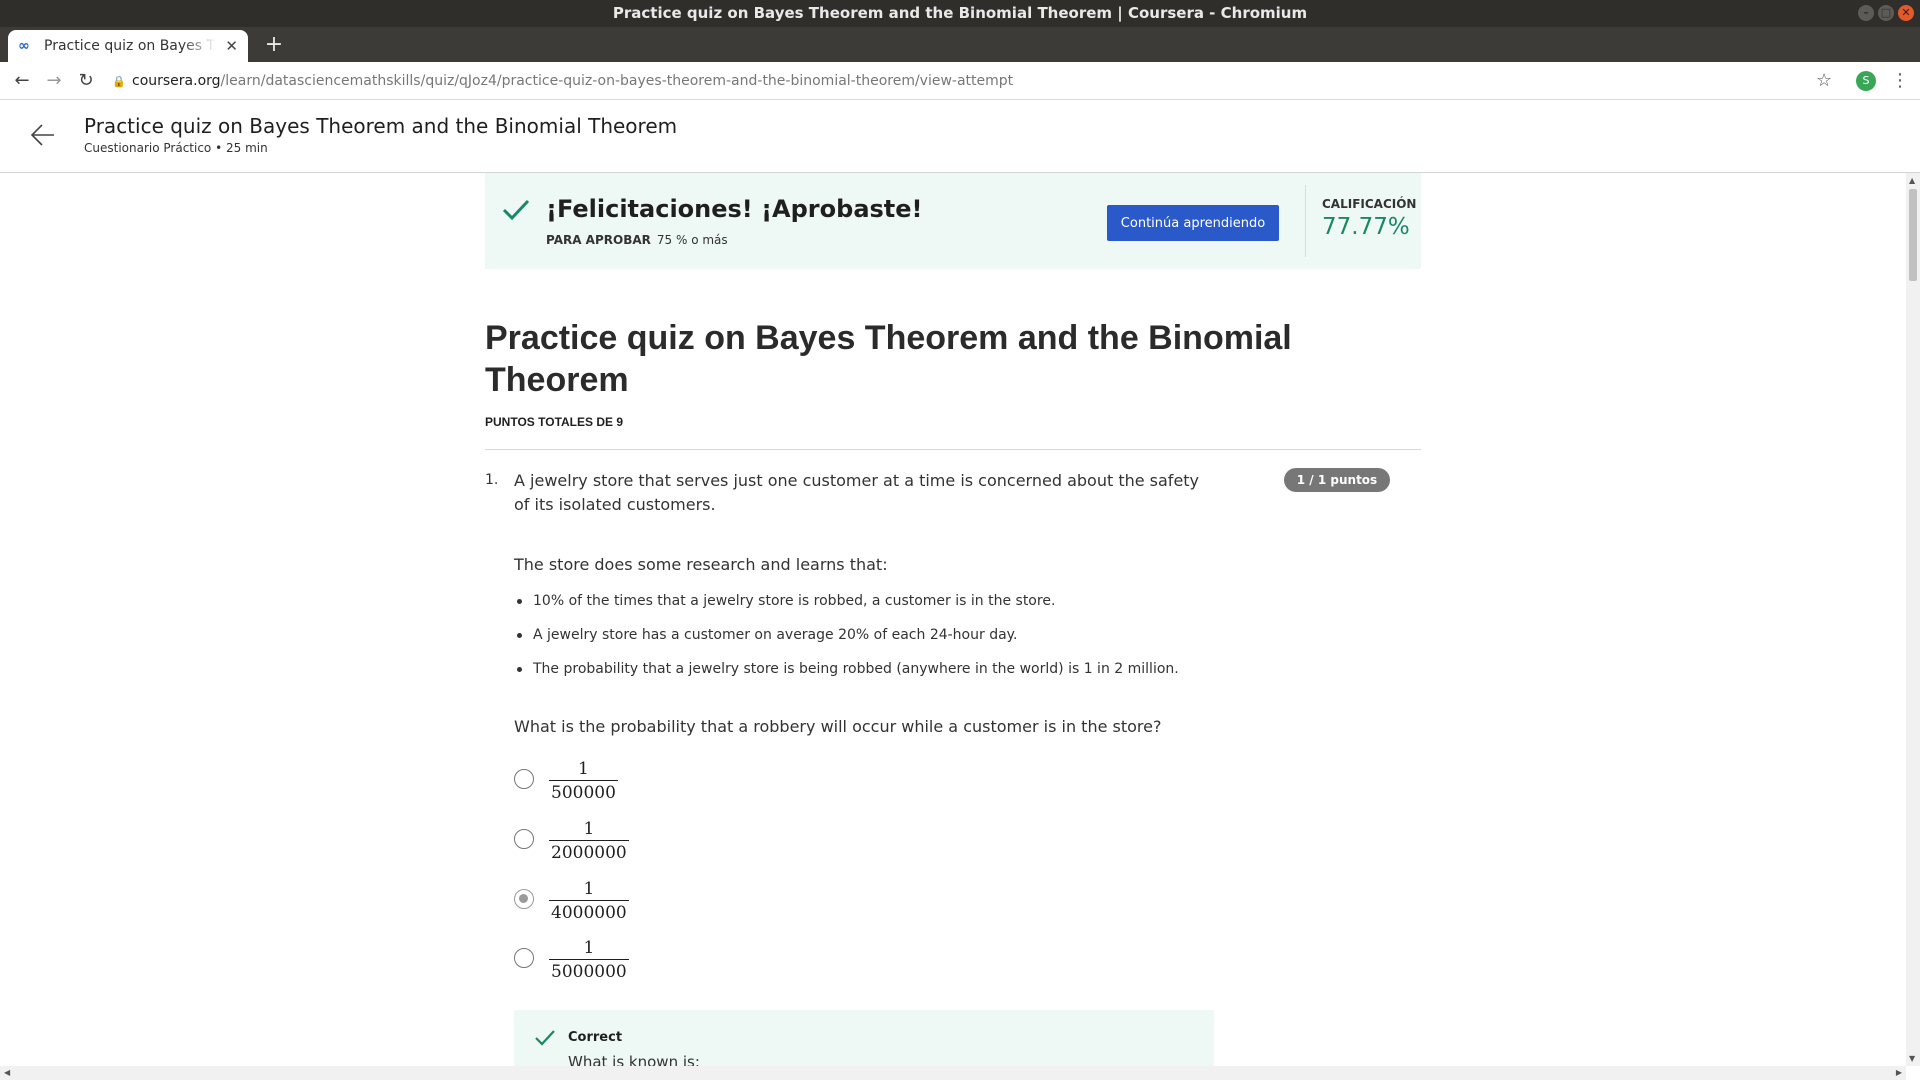 The width and height of the screenshot is (1920, 1080). Describe the element at coordinates (589, 852) in the screenshot. I see `fraction-denominator: 2000000` at that location.